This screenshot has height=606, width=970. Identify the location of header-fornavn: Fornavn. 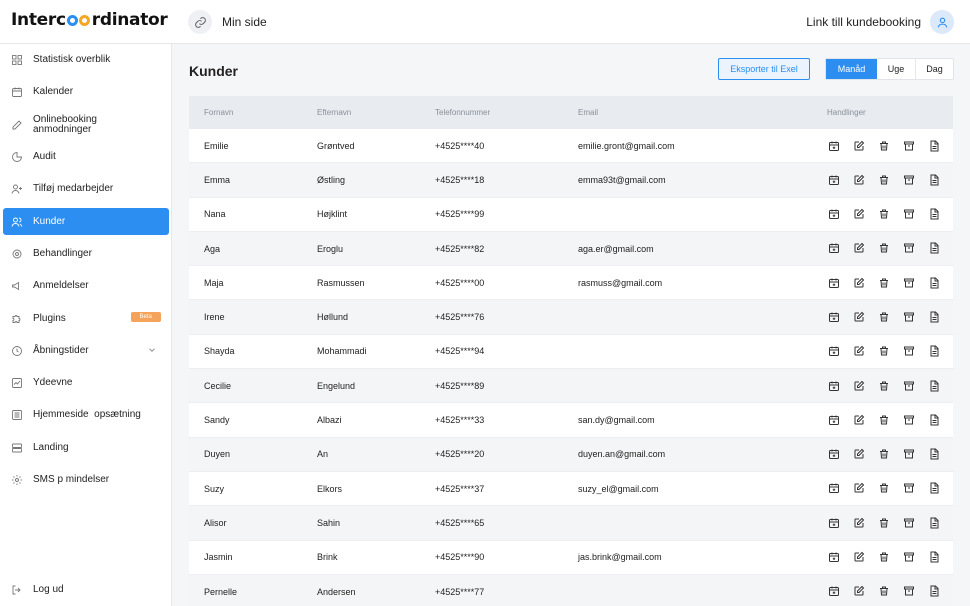
(218, 112).